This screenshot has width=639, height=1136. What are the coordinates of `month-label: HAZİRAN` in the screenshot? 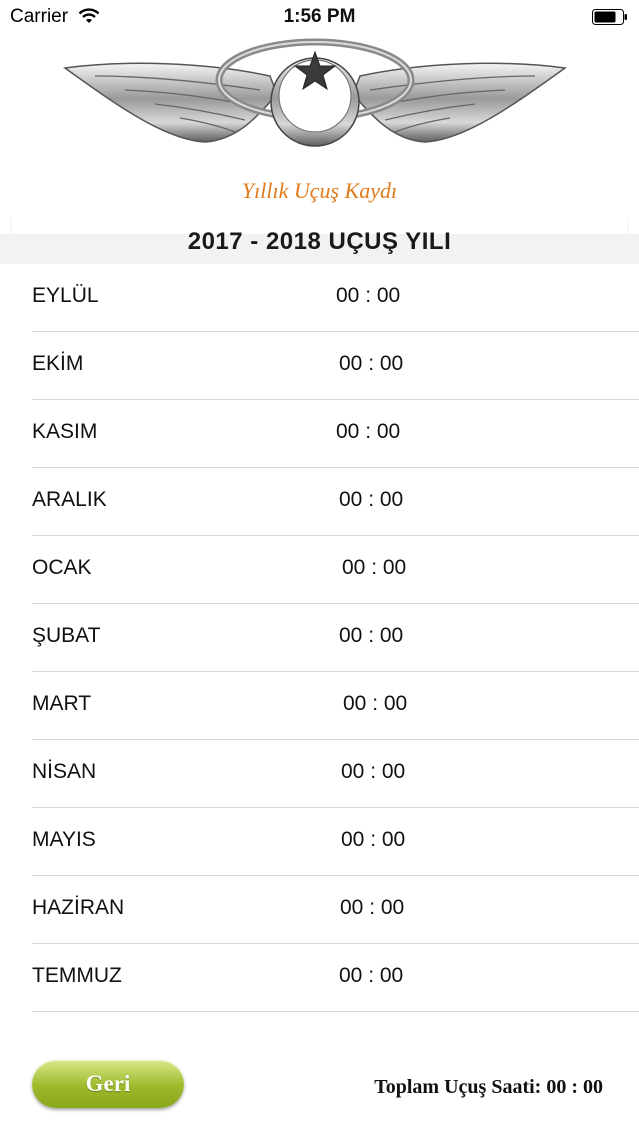 It's located at (78, 907).